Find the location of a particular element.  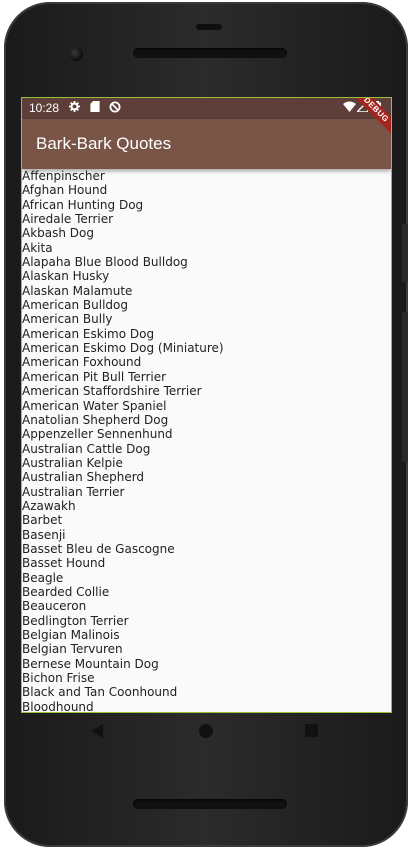

navigation-bar is located at coordinates (206, 731).